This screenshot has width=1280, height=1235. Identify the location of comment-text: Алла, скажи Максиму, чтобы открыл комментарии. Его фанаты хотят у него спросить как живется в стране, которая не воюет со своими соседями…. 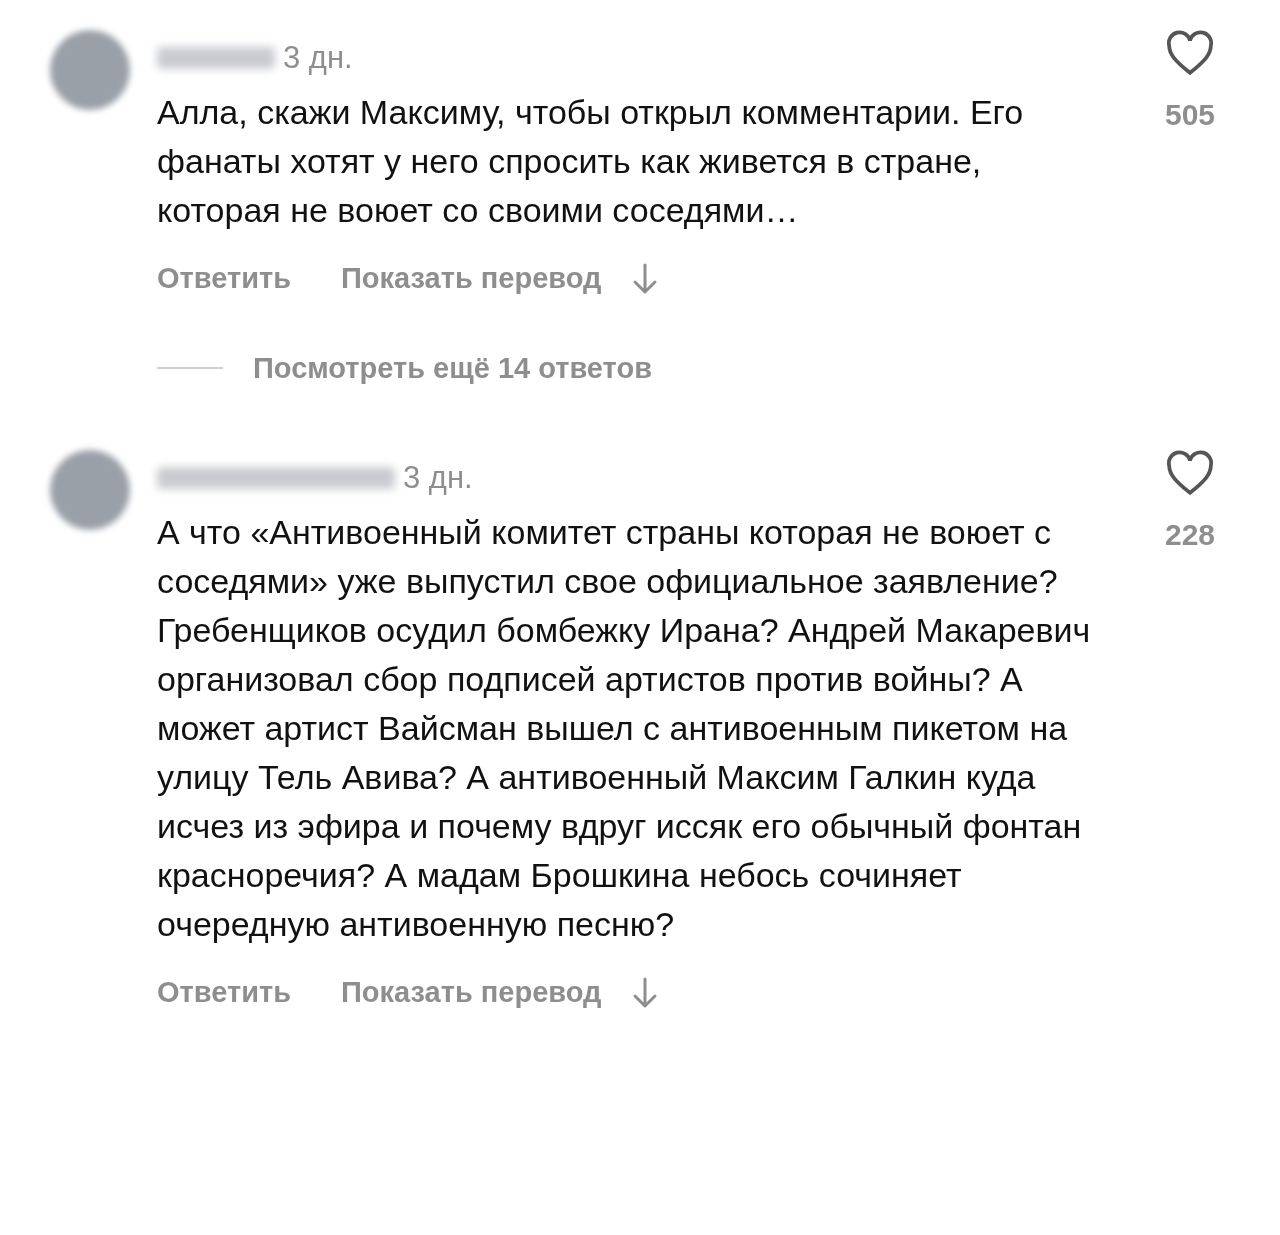
(591, 161).